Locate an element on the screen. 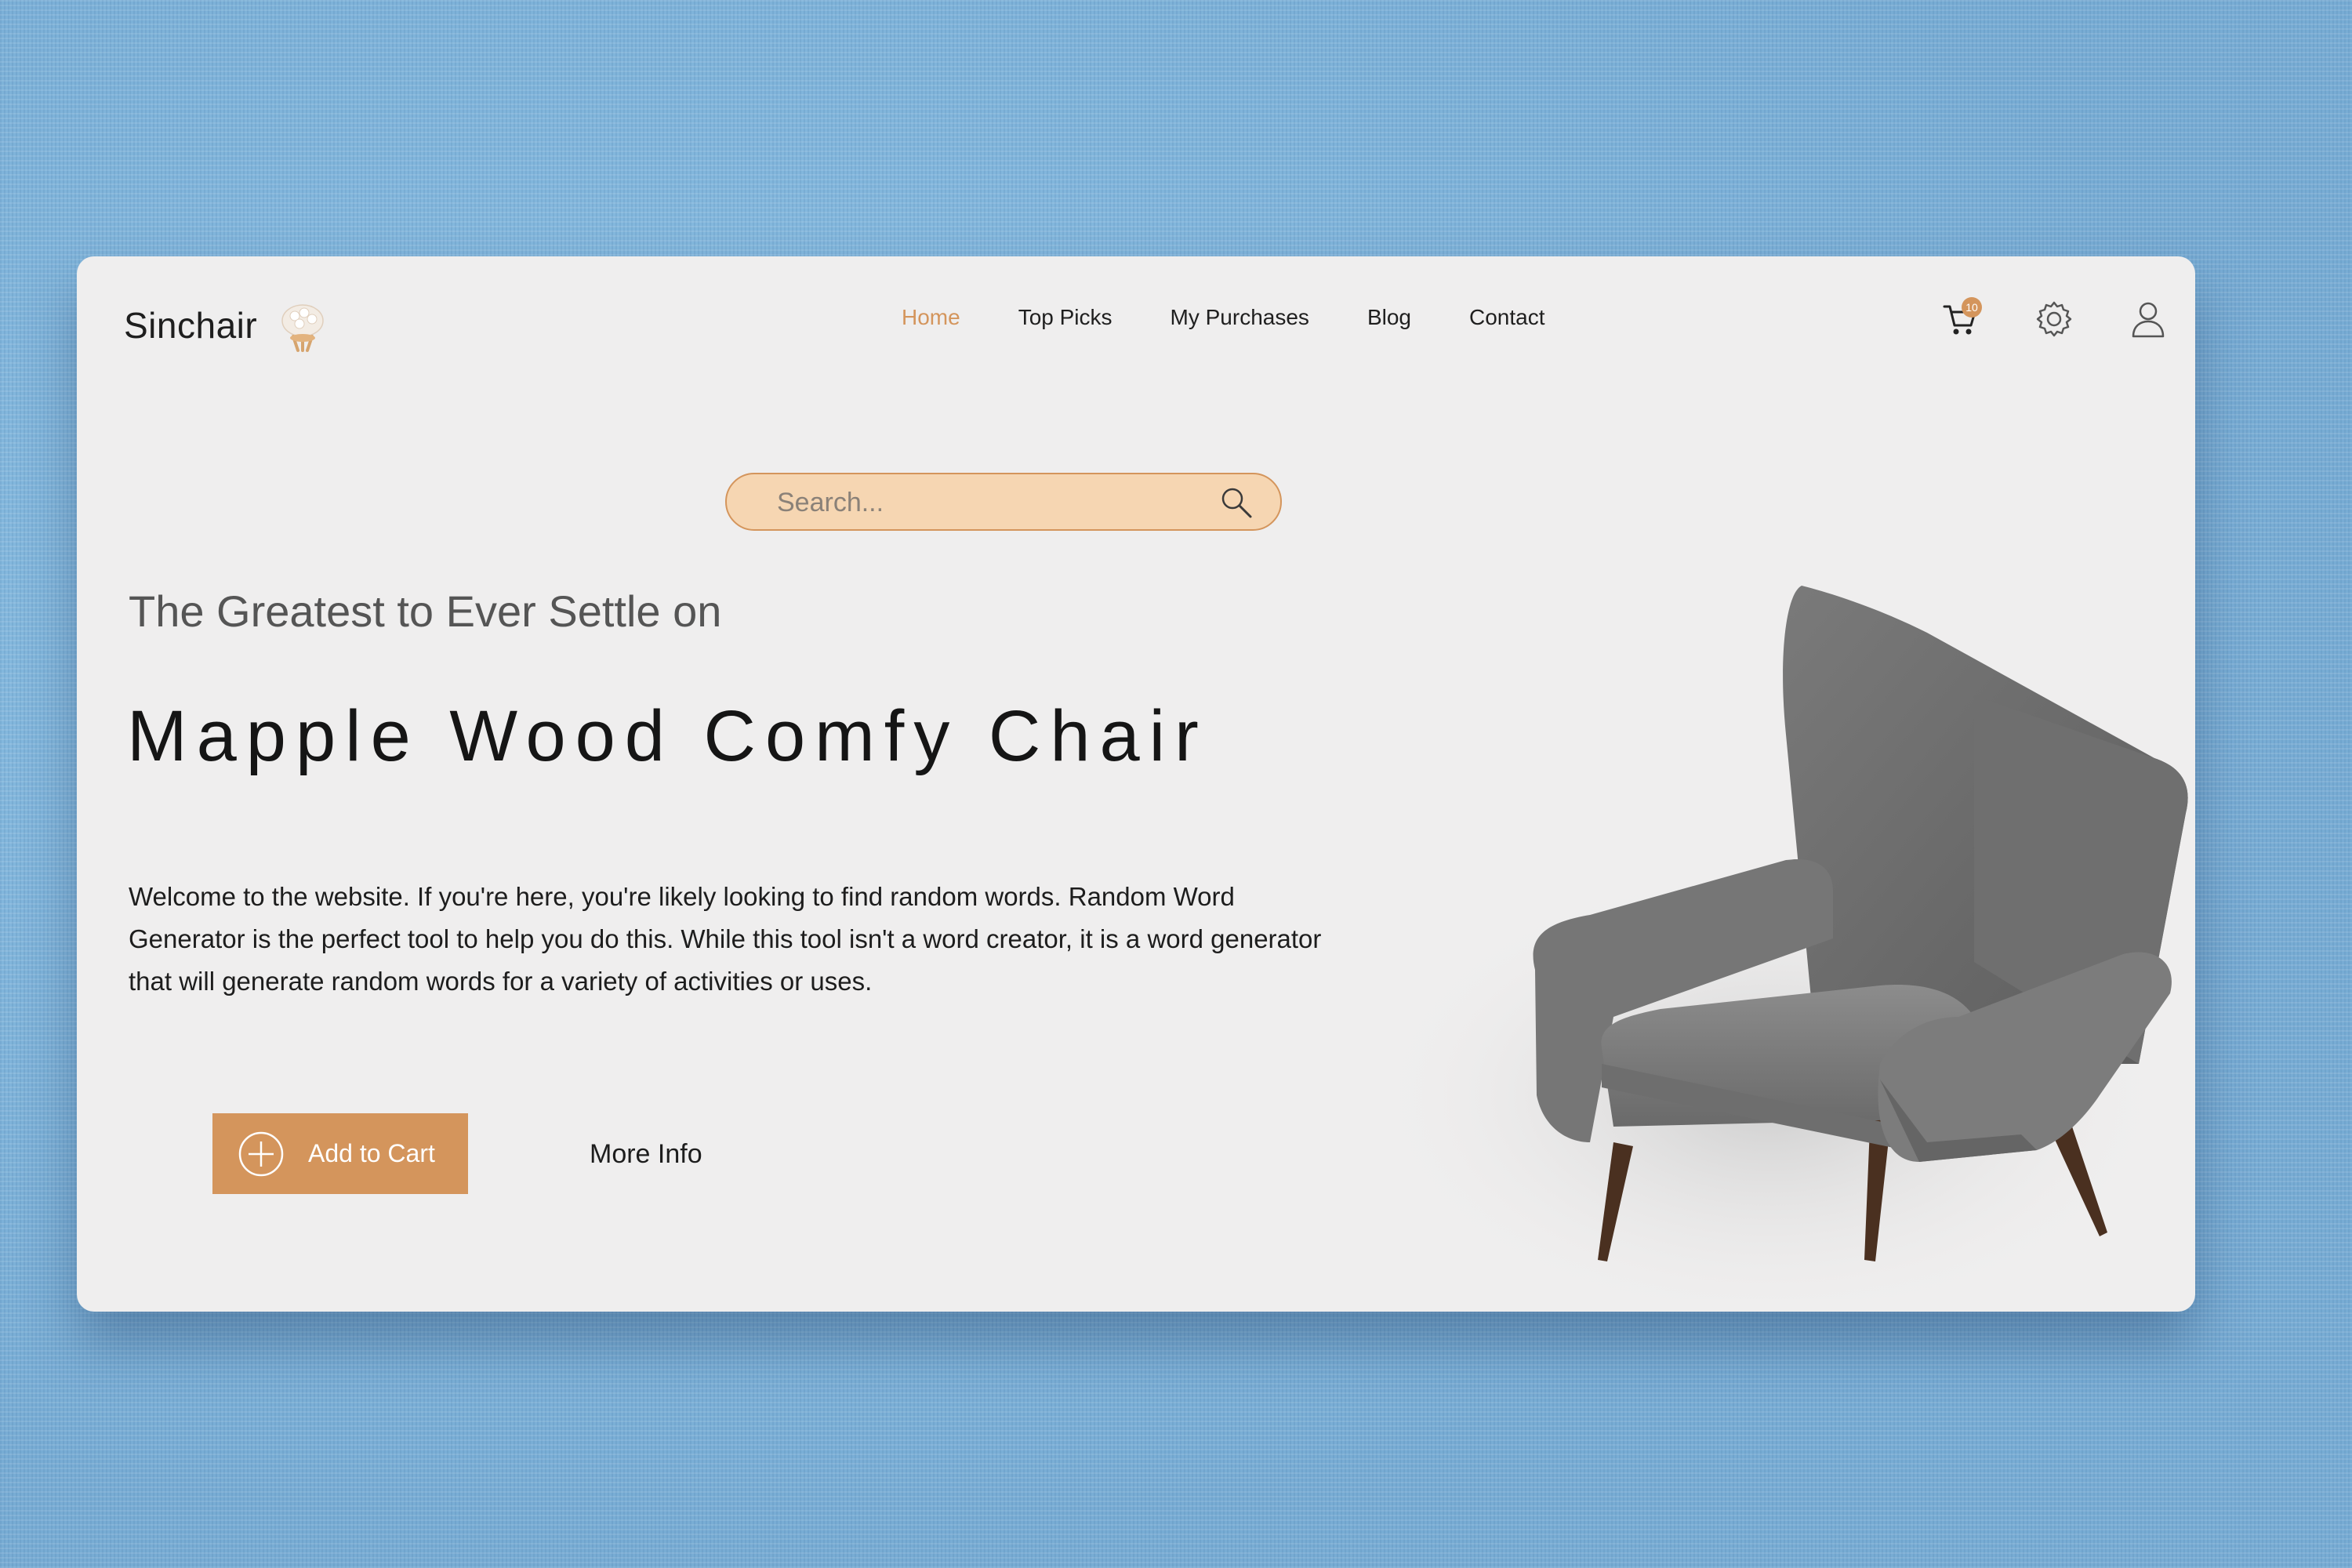  search-icon is located at coordinates (1236, 502).